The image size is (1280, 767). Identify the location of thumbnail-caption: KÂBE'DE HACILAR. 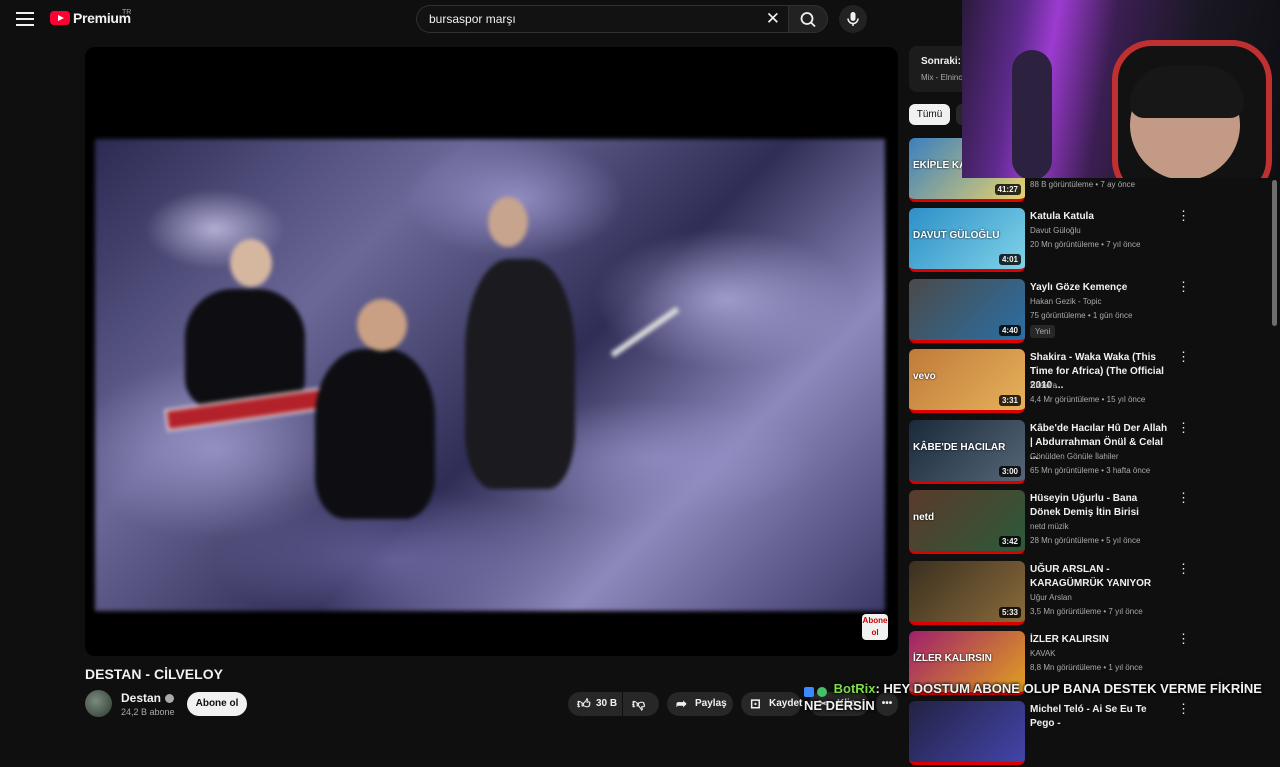
(959, 447).